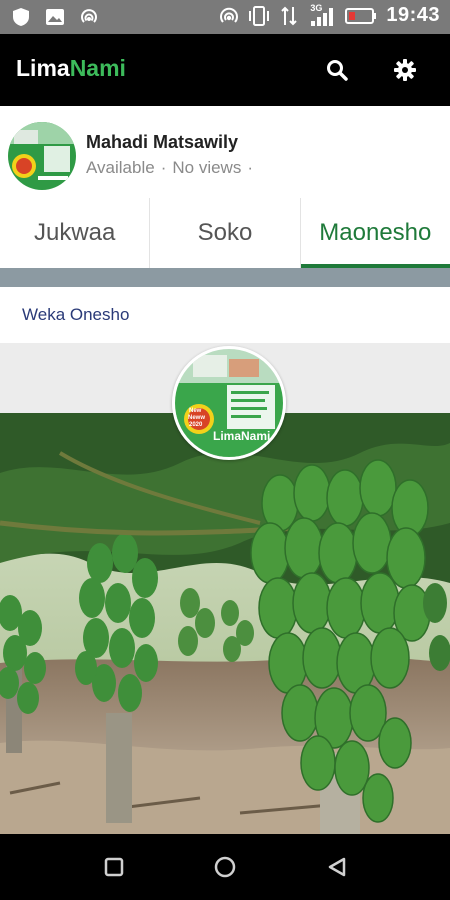 The height and width of the screenshot is (900, 450). I want to click on profile-header: Mahadi Matsawily Available · No views ·, so click(225, 152).